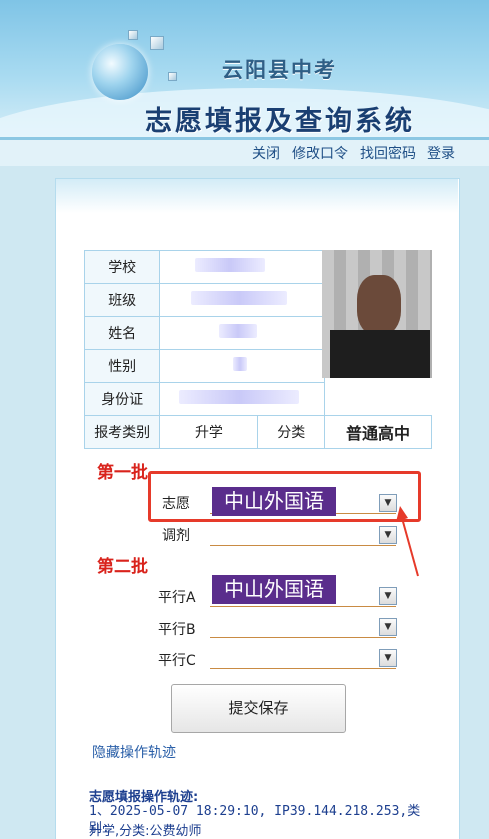 This screenshot has height=839, width=489. Describe the element at coordinates (279, 69) in the screenshot. I see `site-title-line1: 云阳县中考` at that location.